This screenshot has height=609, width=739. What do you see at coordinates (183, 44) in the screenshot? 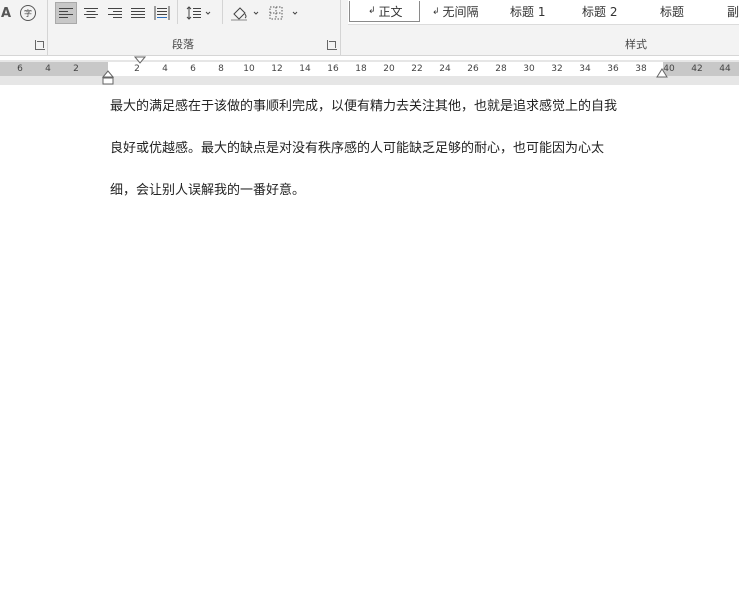
I see `paragraph-group-label: 段落` at bounding box center [183, 44].